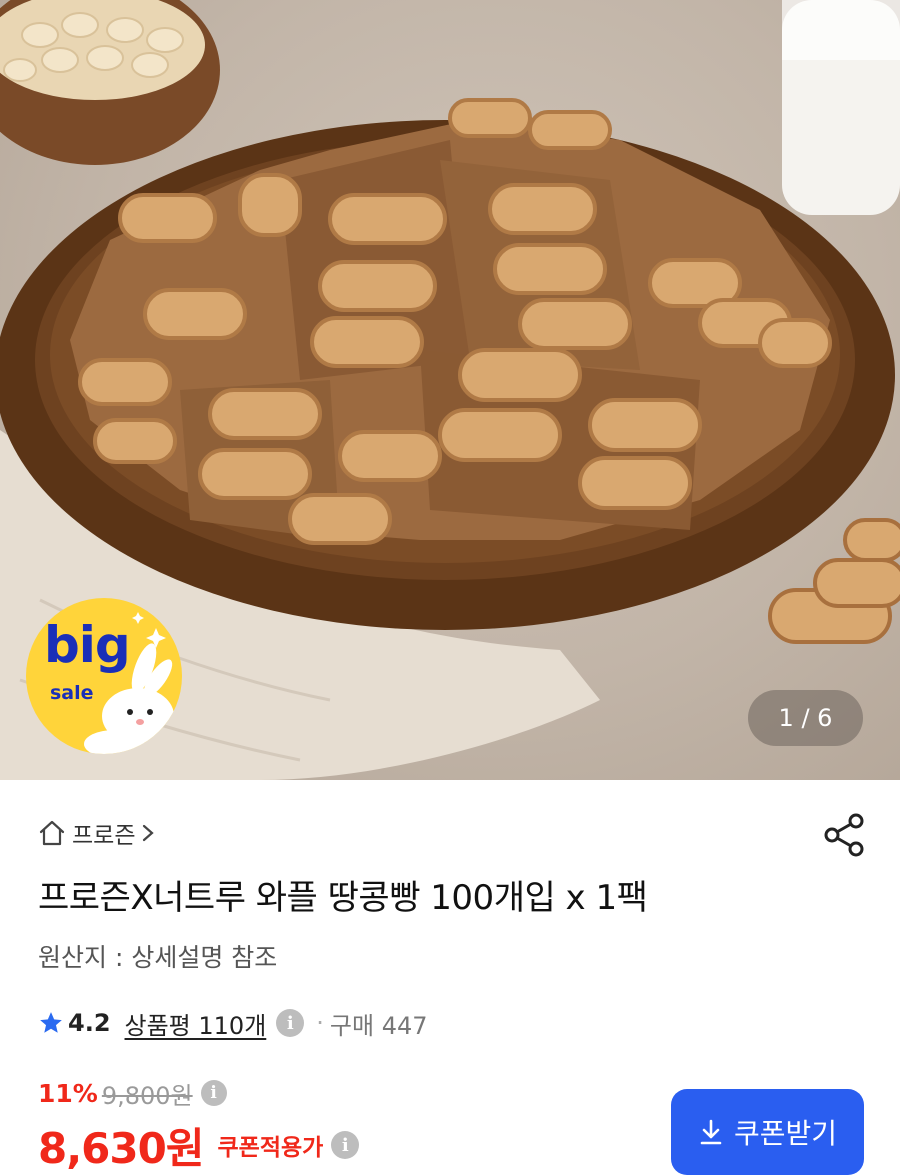 The image size is (900, 1176). I want to click on brand-breadcrumb: 프로즌, so click(96, 833).